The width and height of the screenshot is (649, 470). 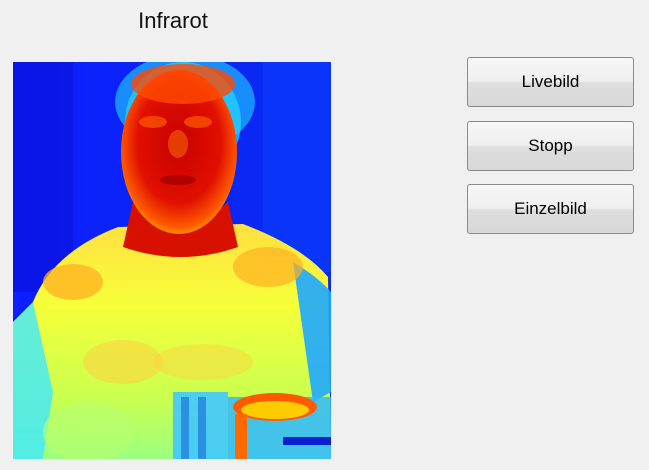 I want to click on page-title: Infrarot, so click(x=173, y=20).